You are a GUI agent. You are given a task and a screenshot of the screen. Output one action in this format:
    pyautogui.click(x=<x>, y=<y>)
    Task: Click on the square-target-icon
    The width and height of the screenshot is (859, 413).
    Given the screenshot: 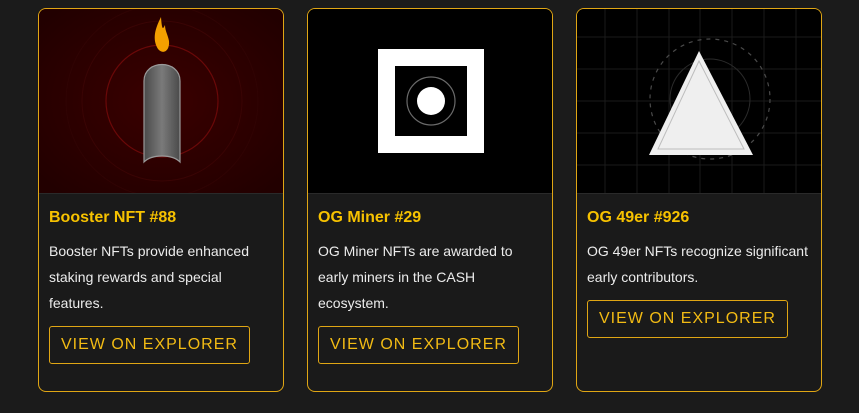 What is the action you would take?
    pyautogui.click(x=430, y=101)
    